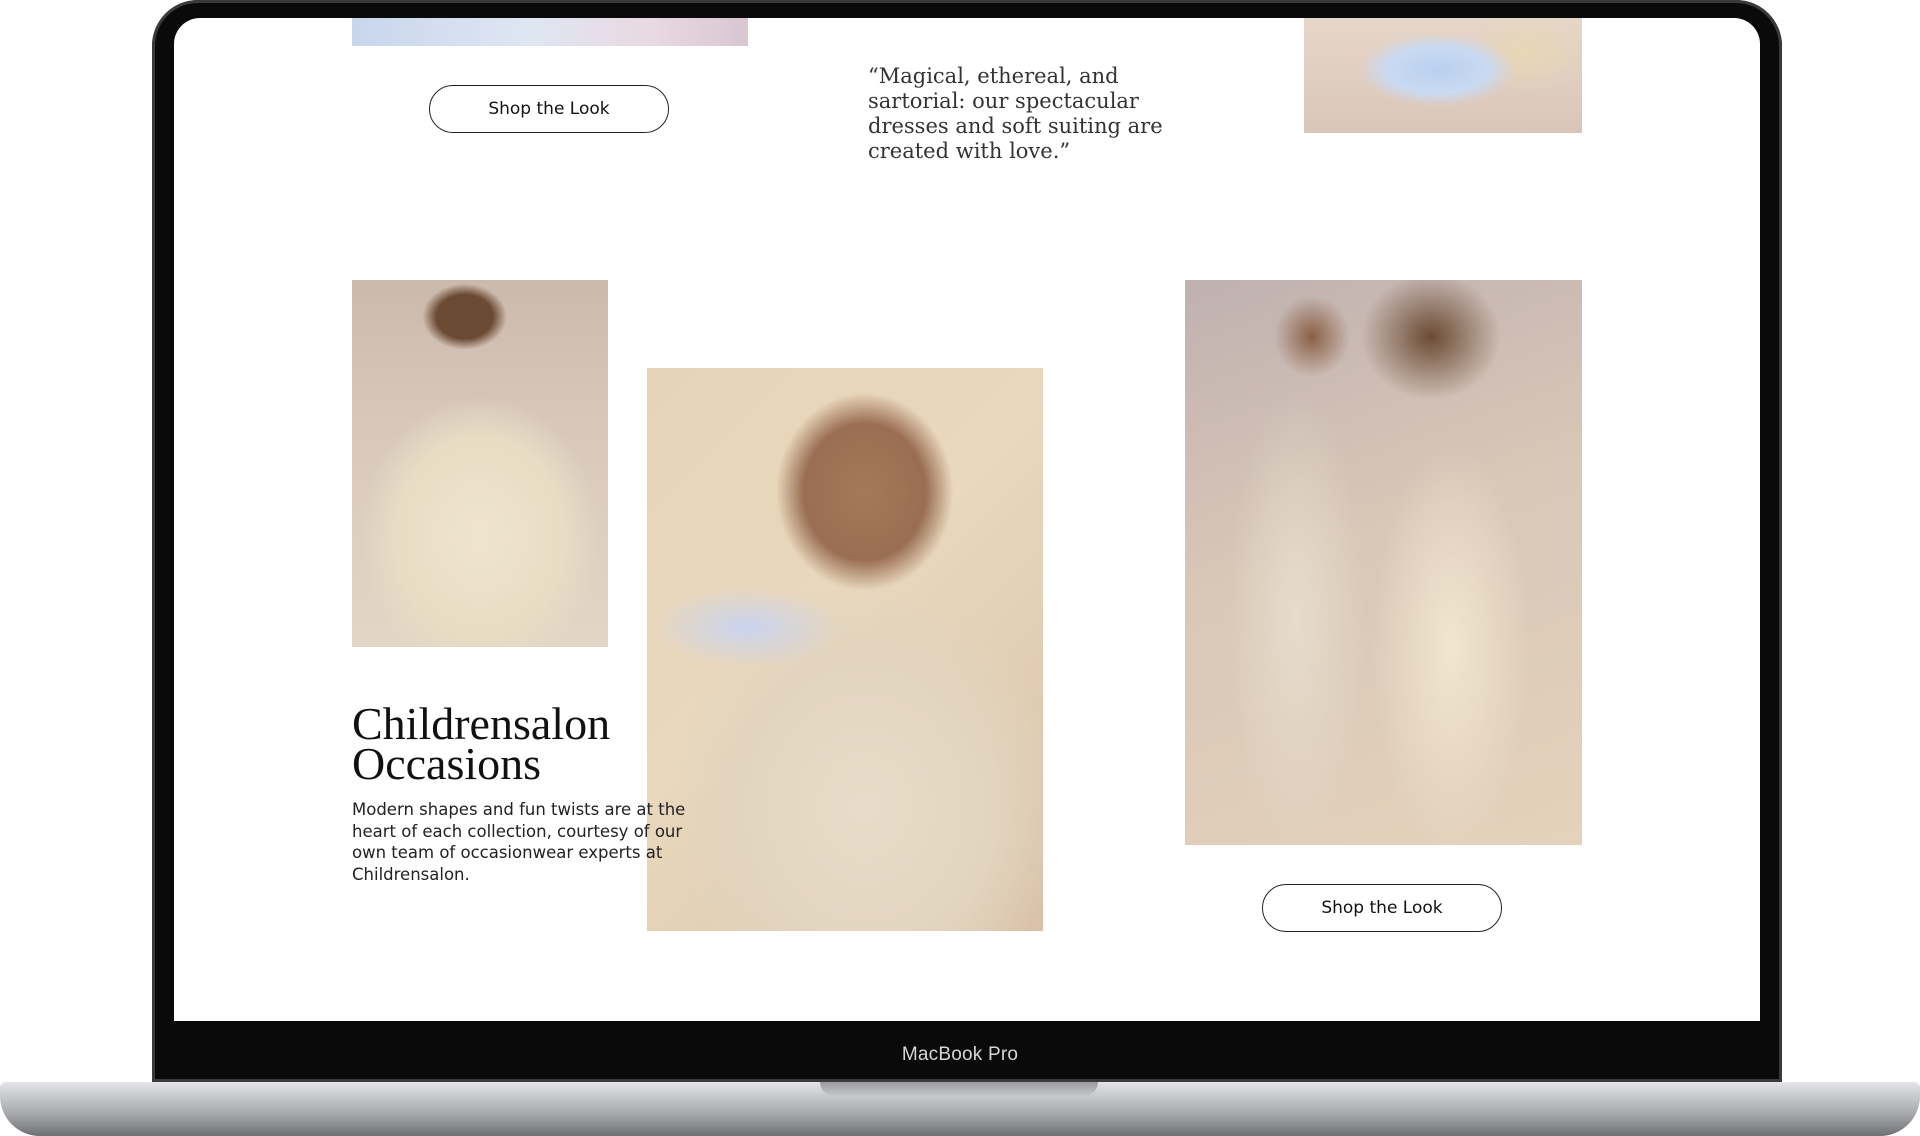 Image resolution: width=1920 pixels, height=1136 pixels. What do you see at coordinates (1383, 562) in the screenshot?
I see `boy-and-girl-occasionwear-photo` at bounding box center [1383, 562].